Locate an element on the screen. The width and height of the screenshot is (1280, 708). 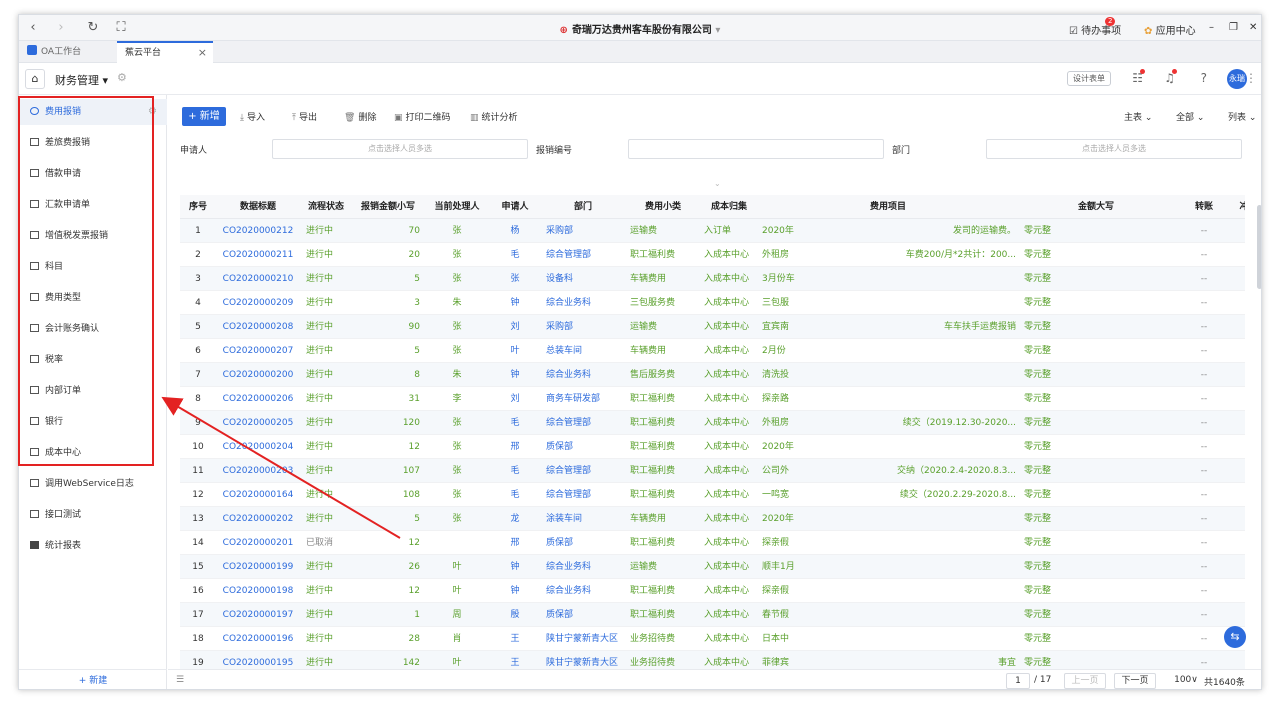
vertical-scrollbar is located at coordinates (1259, 247).